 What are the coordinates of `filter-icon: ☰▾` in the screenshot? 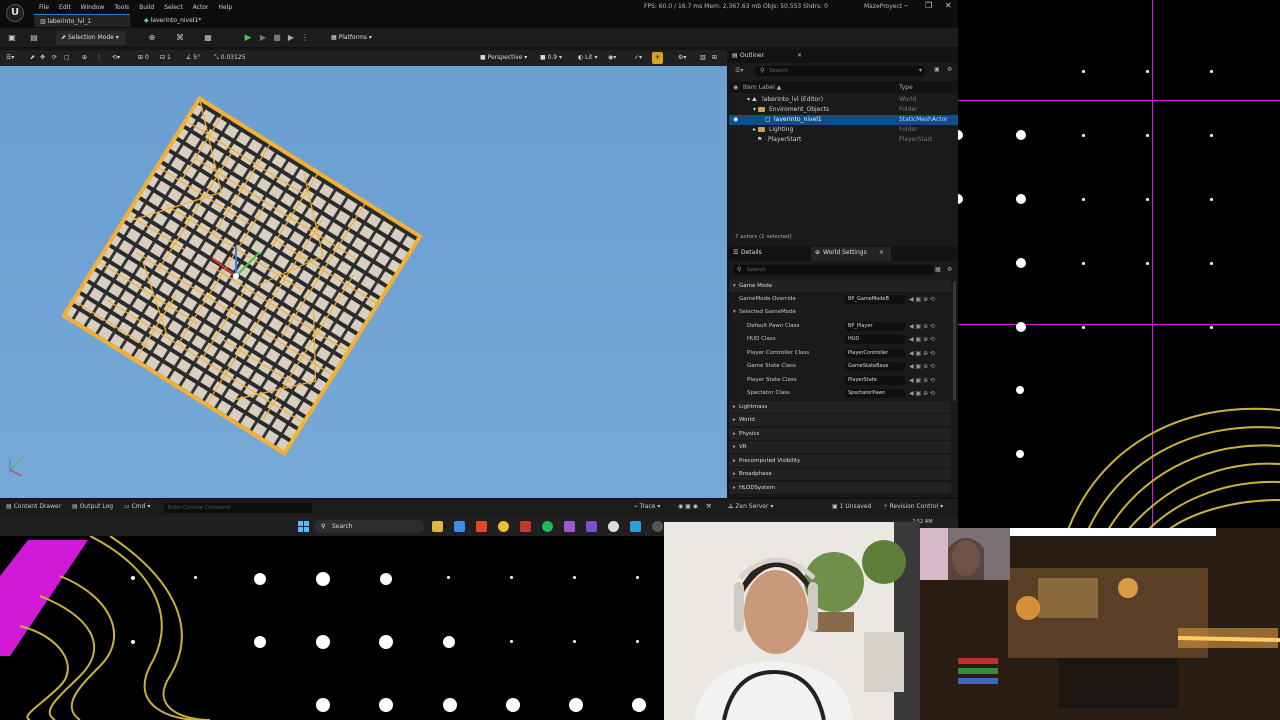 It's located at (739, 70).